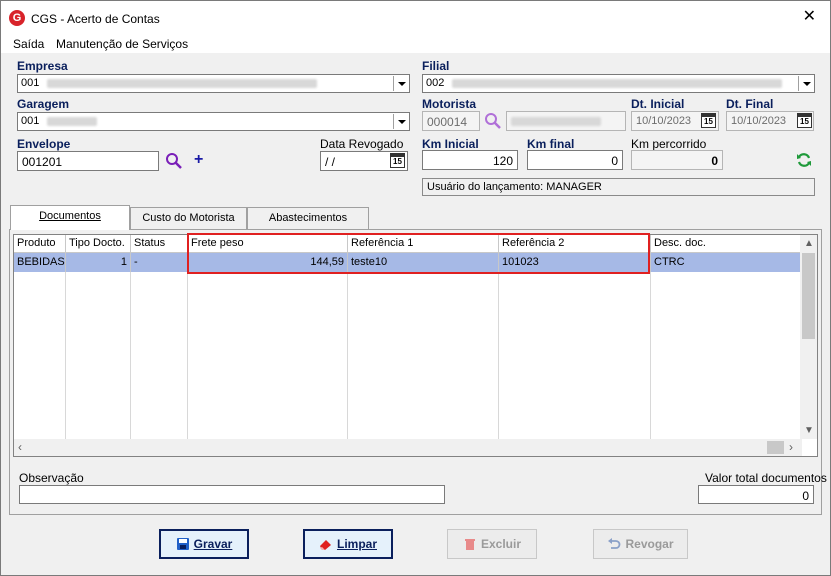 Image resolution: width=831 pixels, height=576 pixels. I want to click on valor-total-field: 0, so click(756, 494).